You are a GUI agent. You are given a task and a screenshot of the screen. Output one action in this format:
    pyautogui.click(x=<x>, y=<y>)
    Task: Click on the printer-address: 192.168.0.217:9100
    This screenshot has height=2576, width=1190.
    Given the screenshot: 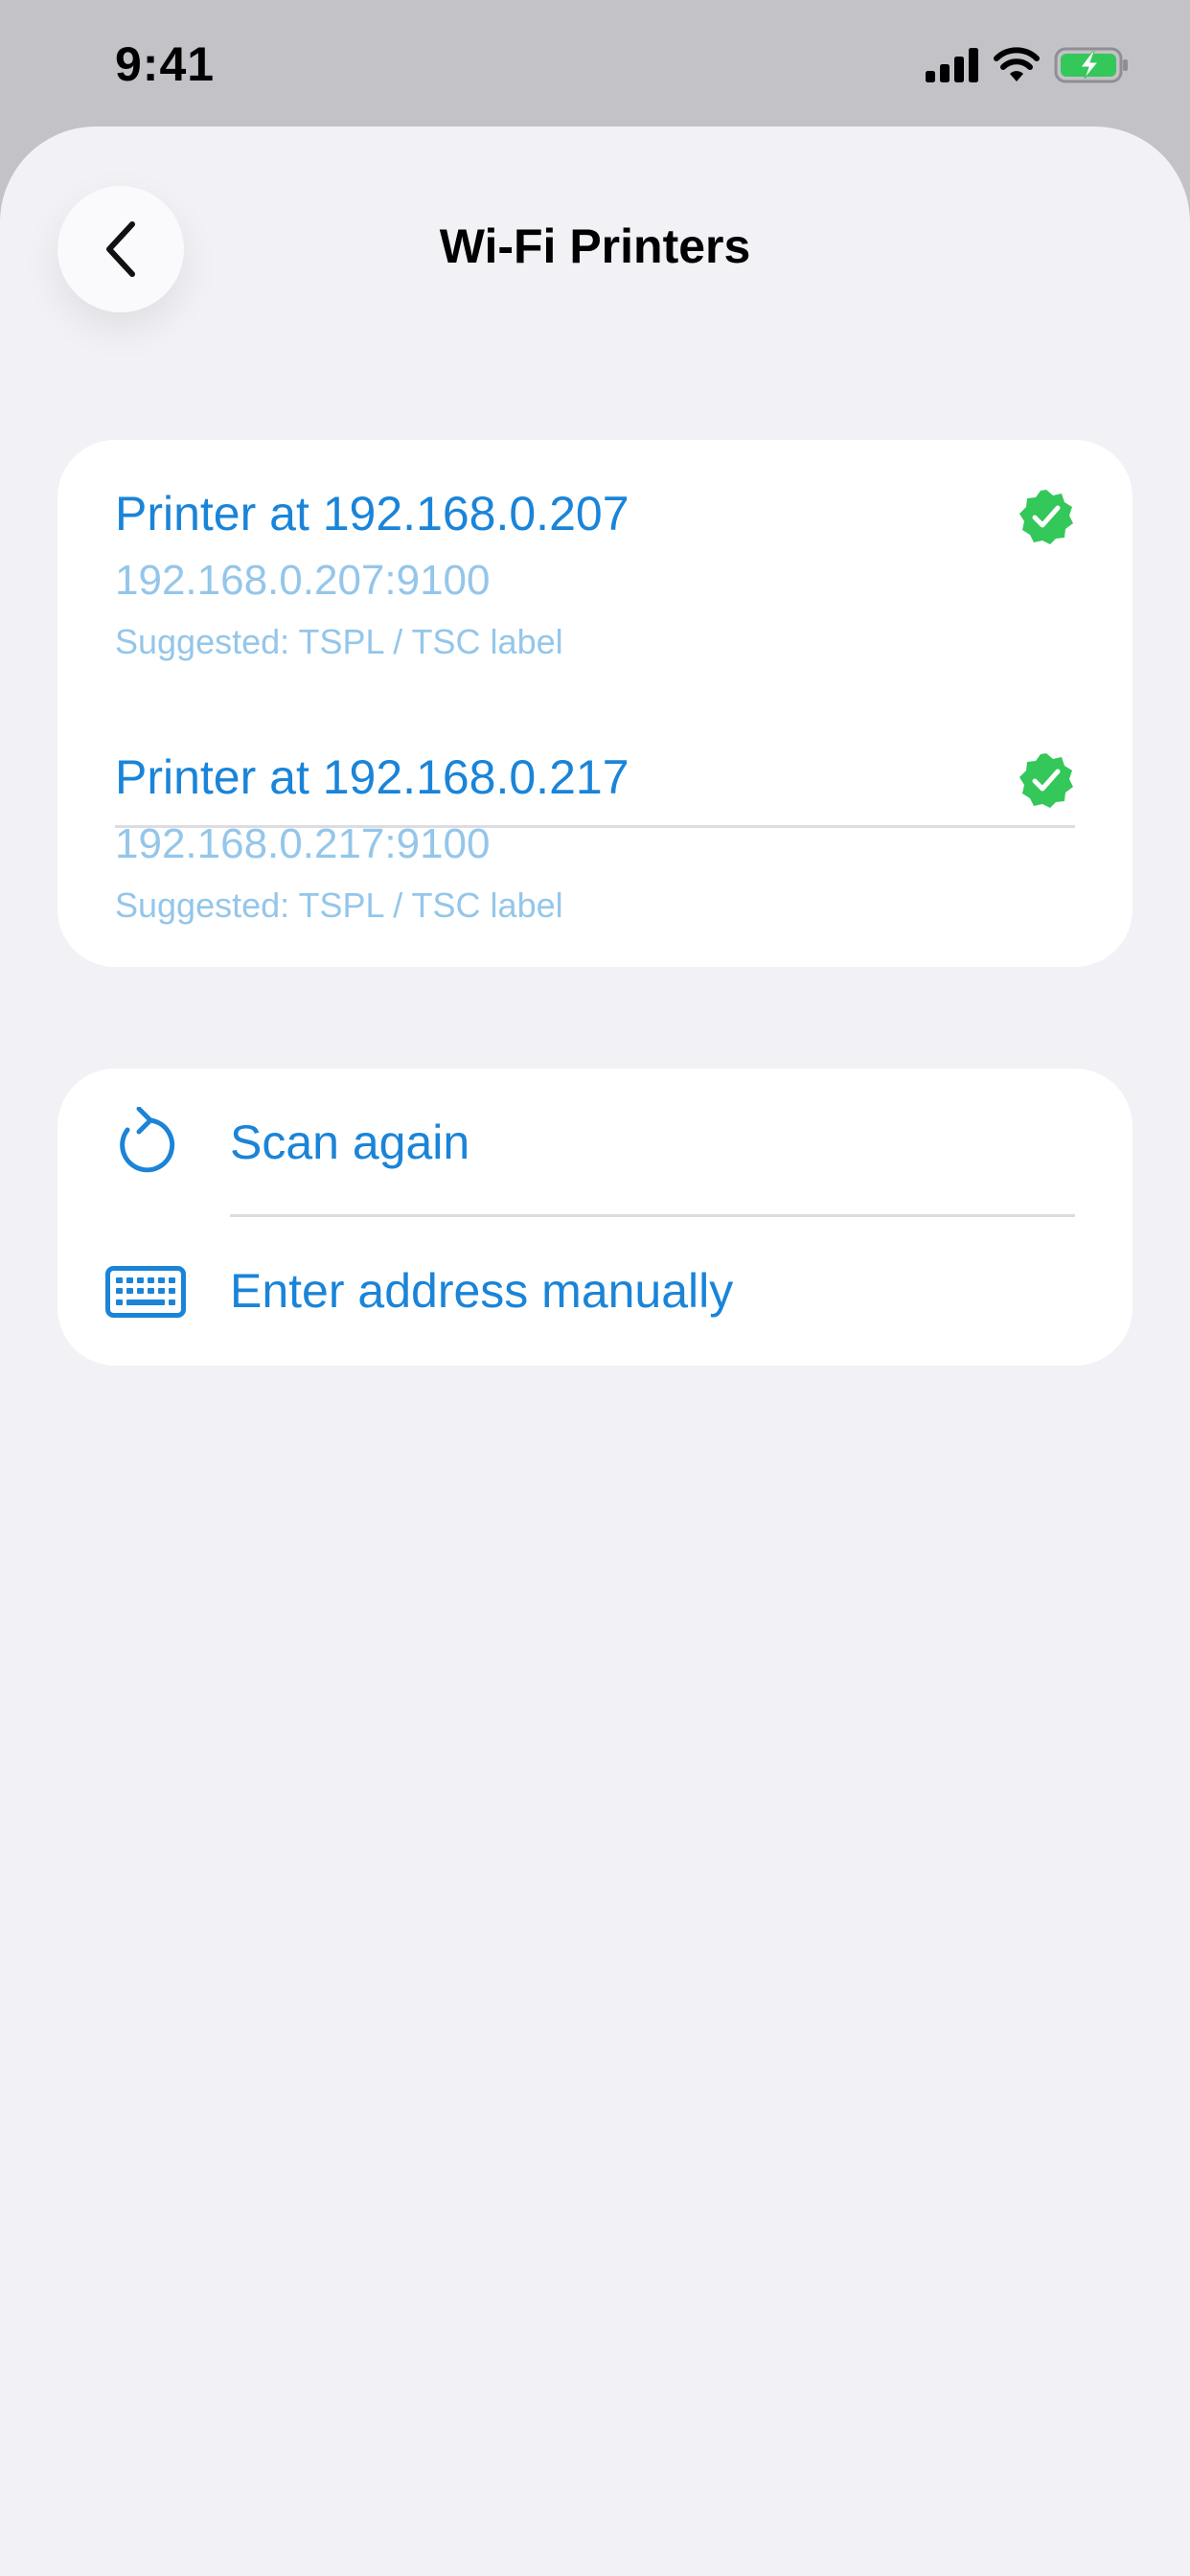 What is the action you would take?
    pyautogui.click(x=303, y=843)
    